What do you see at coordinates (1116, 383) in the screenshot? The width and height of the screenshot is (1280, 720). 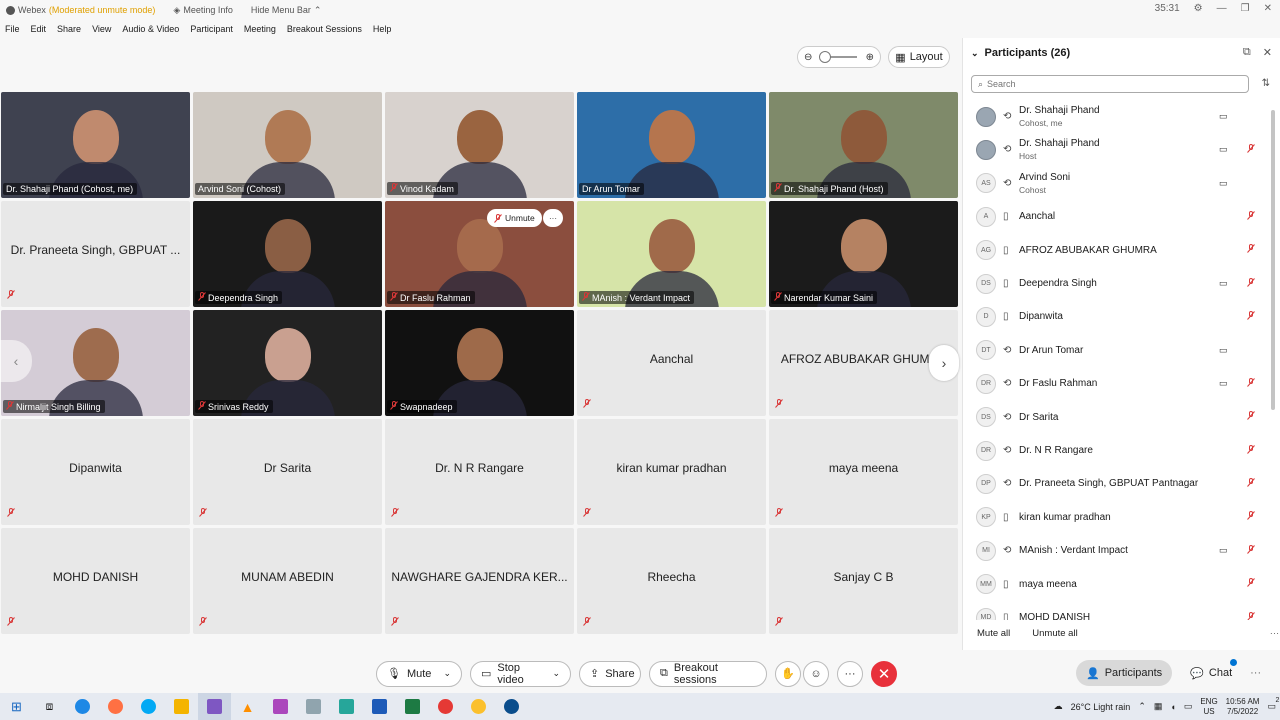 I see `participant-row: DR ⟲ Dr Faslu Rahman ▭` at bounding box center [1116, 383].